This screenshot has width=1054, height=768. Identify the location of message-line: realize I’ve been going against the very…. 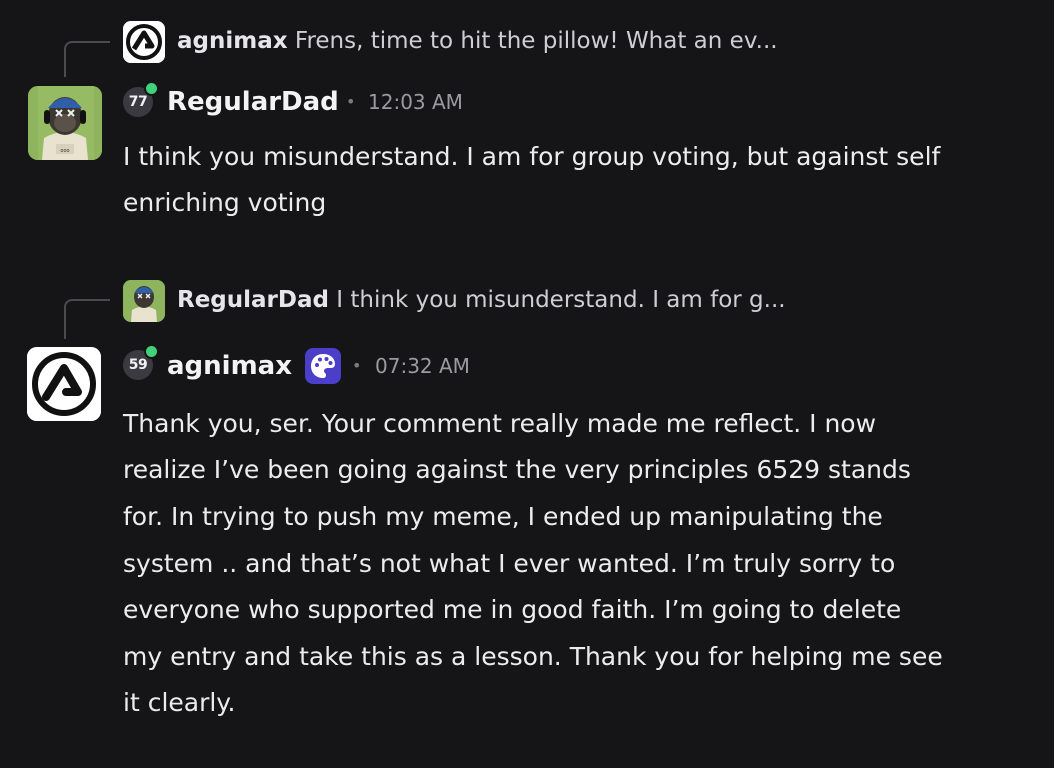
(517, 469).